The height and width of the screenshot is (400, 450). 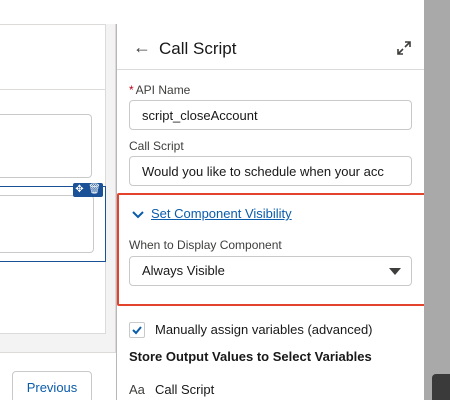 I want to click on caret-down-icon, so click(x=395, y=271).